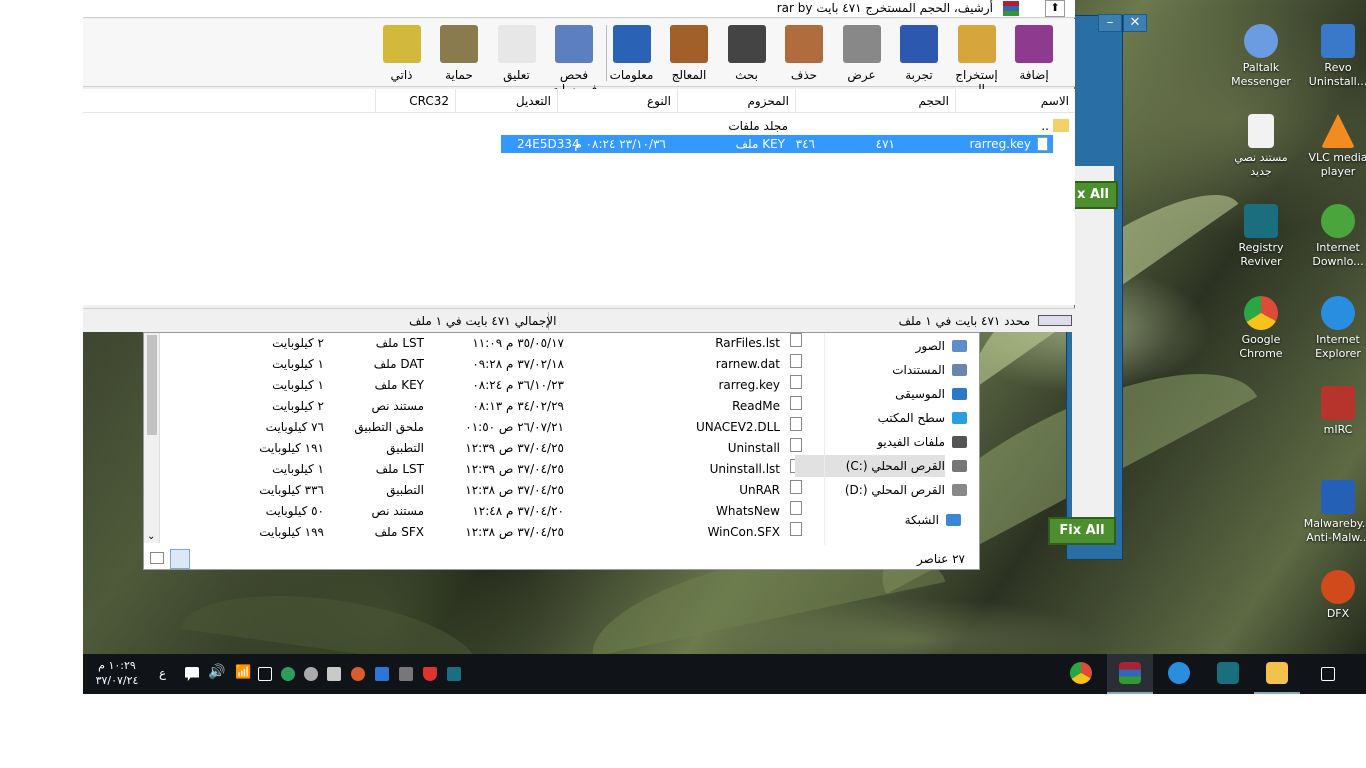 Image resolution: width=1366 pixels, height=768 pixels. What do you see at coordinates (747, 53) in the screenshot?
I see `toolbar-button-5: بحث` at bounding box center [747, 53].